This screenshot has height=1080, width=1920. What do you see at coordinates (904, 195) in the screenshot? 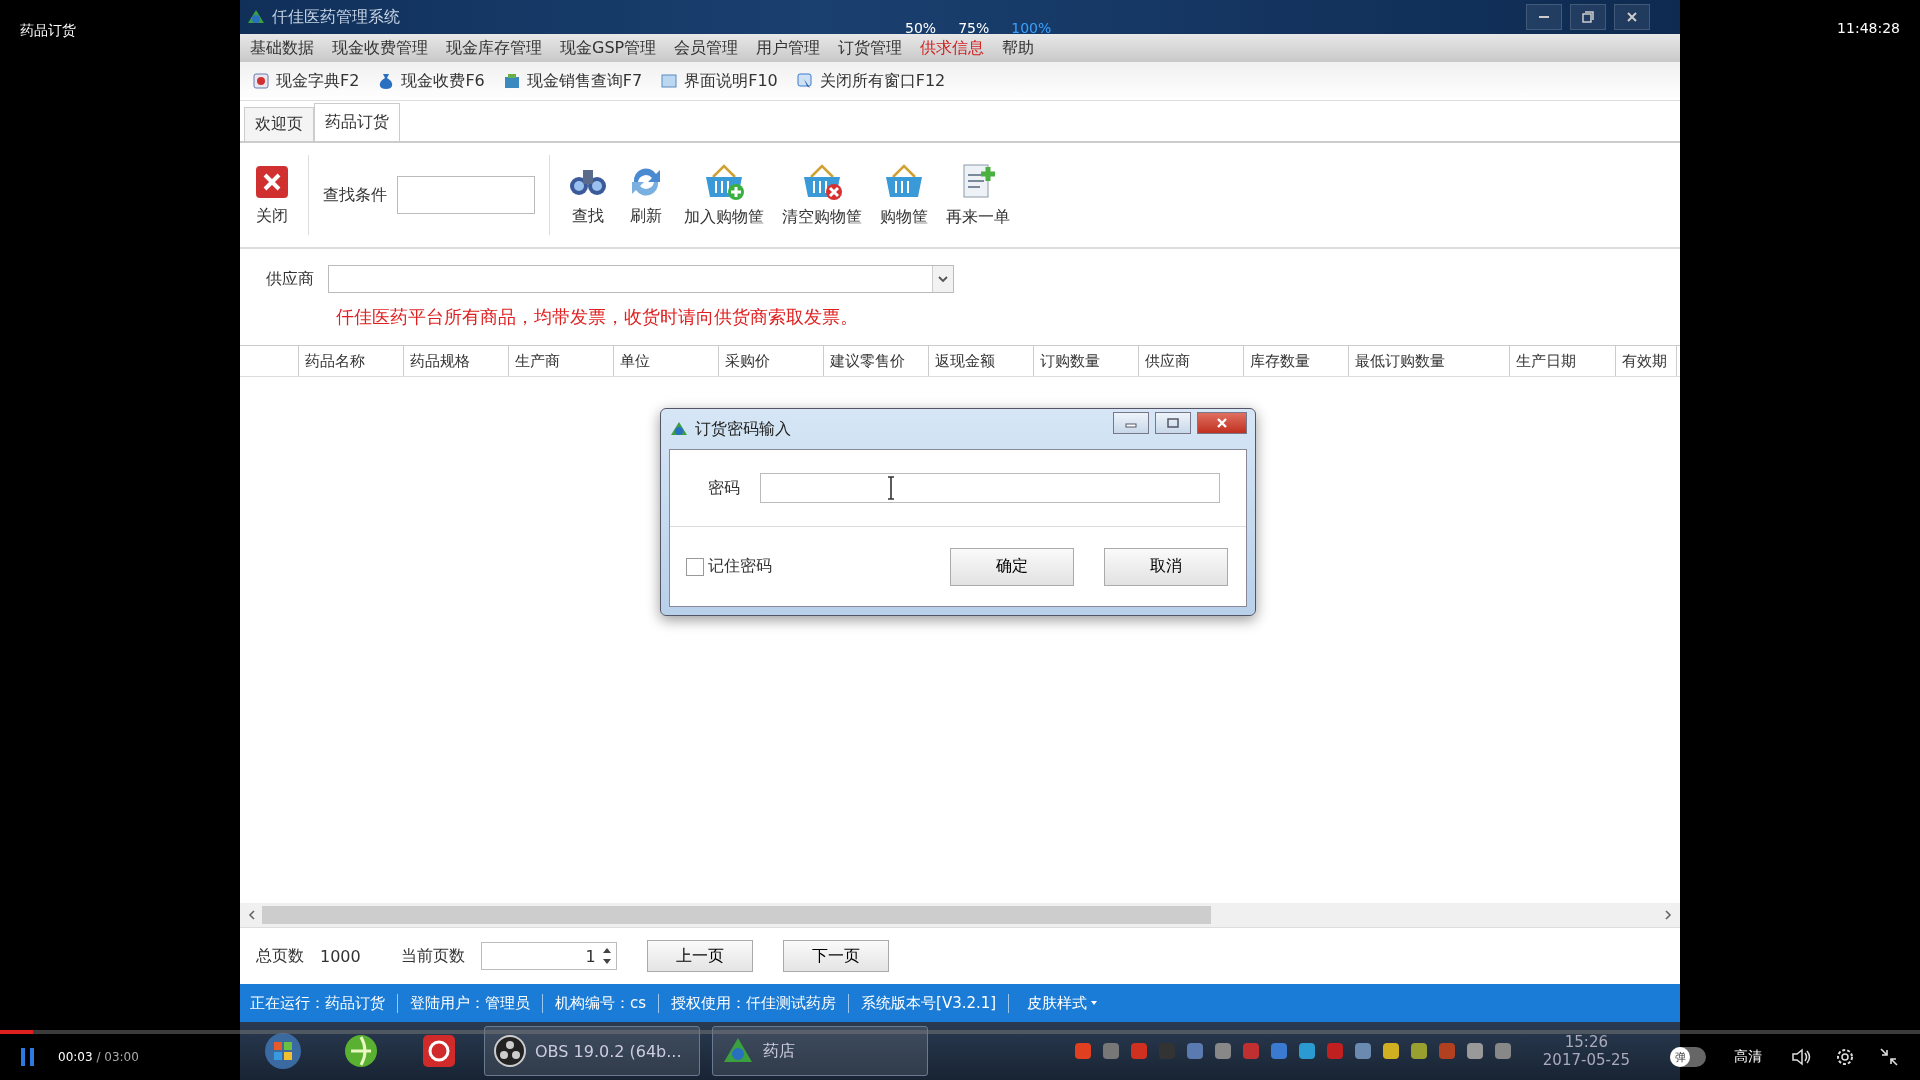
I see `tool-button: 购物筐` at bounding box center [904, 195].